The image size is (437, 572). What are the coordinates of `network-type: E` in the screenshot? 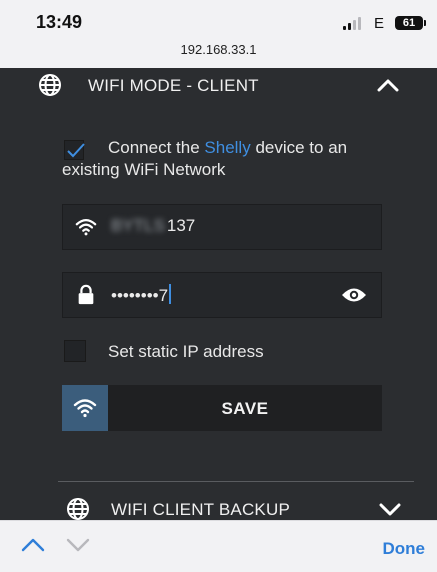 It's located at (379, 23).